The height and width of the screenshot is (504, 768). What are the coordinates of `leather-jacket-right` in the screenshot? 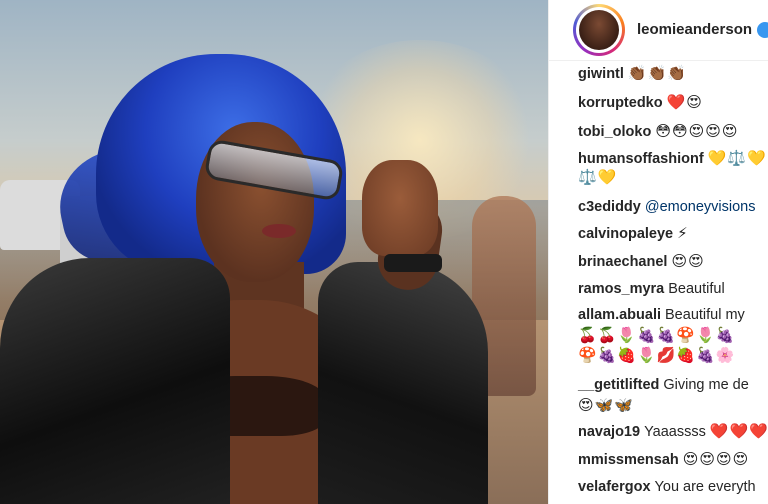 It's located at (403, 383).